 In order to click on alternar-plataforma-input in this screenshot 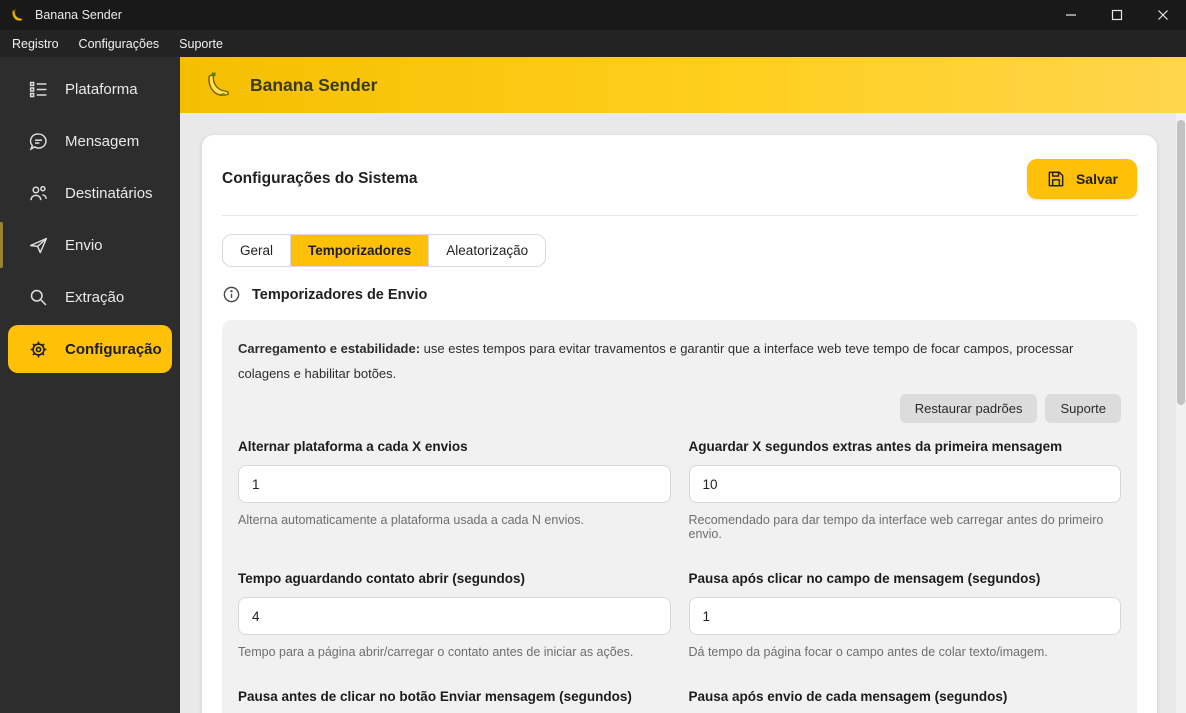, I will do `click(454, 484)`.